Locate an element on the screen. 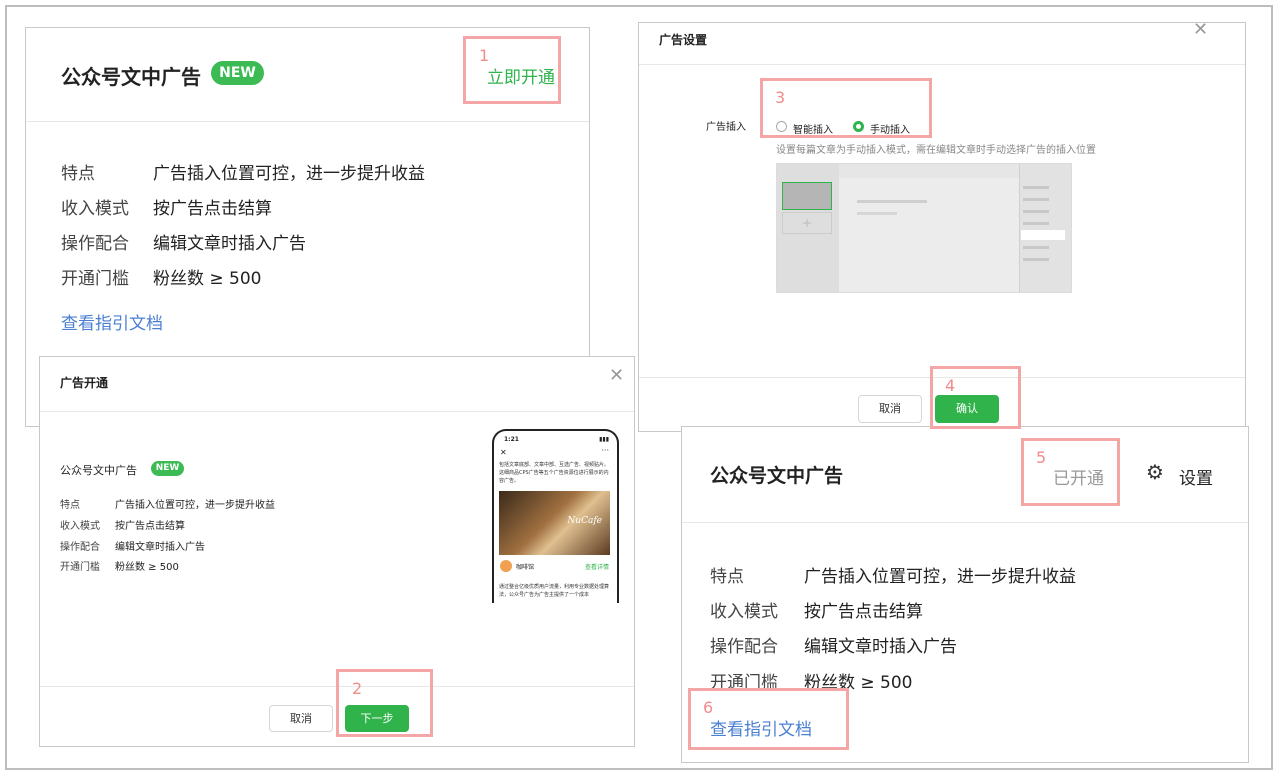 The width and height of the screenshot is (1280, 777). ad-image-brand: NuCafe is located at coordinates (584, 521).